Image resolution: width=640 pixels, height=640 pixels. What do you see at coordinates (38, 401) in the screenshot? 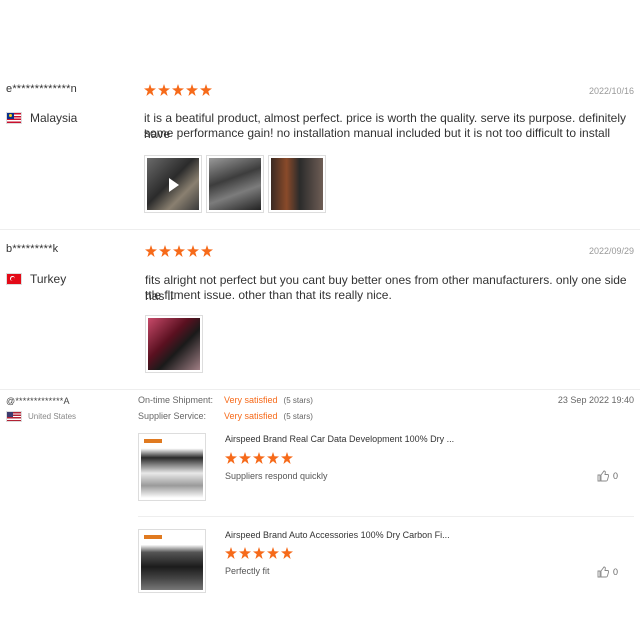
I see `reviewer-name: @*************A` at bounding box center [38, 401].